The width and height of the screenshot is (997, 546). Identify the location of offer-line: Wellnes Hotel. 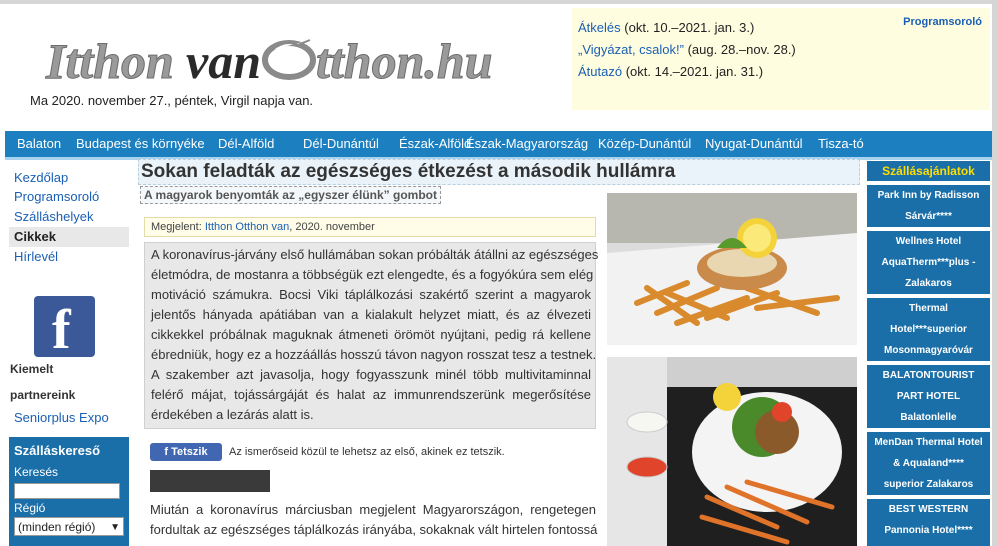
(928, 241).